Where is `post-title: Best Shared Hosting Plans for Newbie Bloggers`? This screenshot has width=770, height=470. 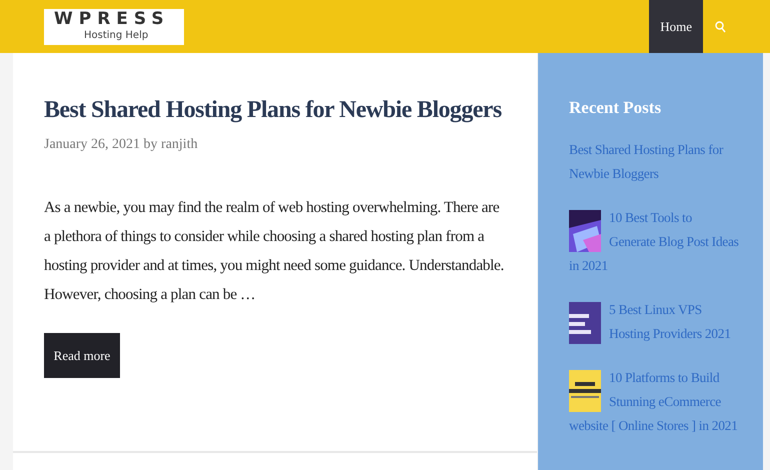 post-title: Best Shared Hosting Plans for Newbie Bloggers is located at coordinates (273, 110).